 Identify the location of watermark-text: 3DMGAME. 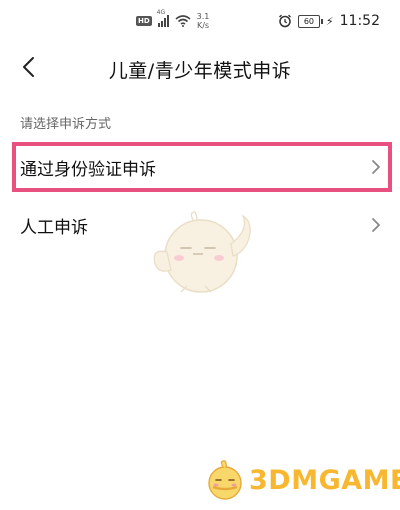
(324, 480).